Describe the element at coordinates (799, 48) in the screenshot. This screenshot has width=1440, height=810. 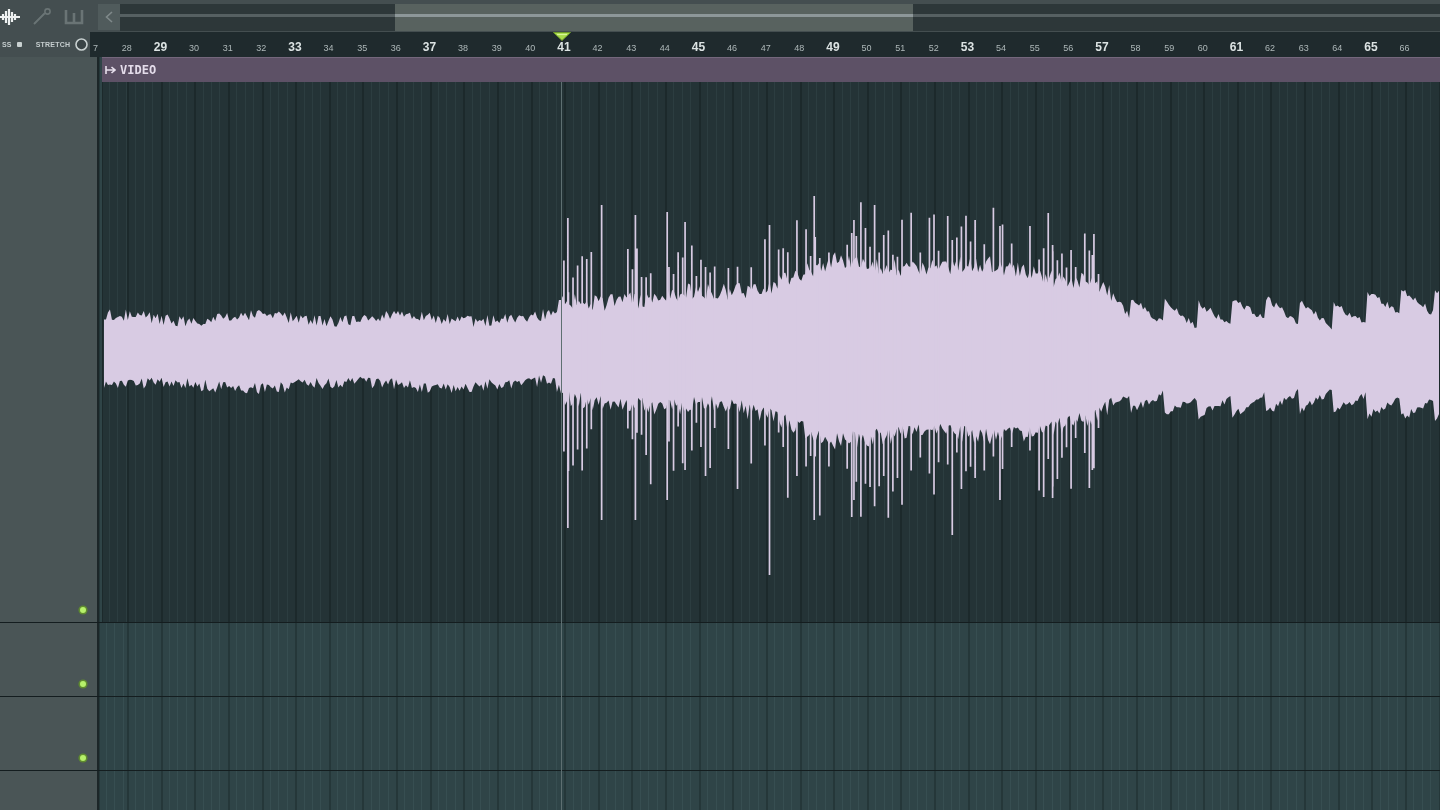
I see `ruler-number: 48` at that location.